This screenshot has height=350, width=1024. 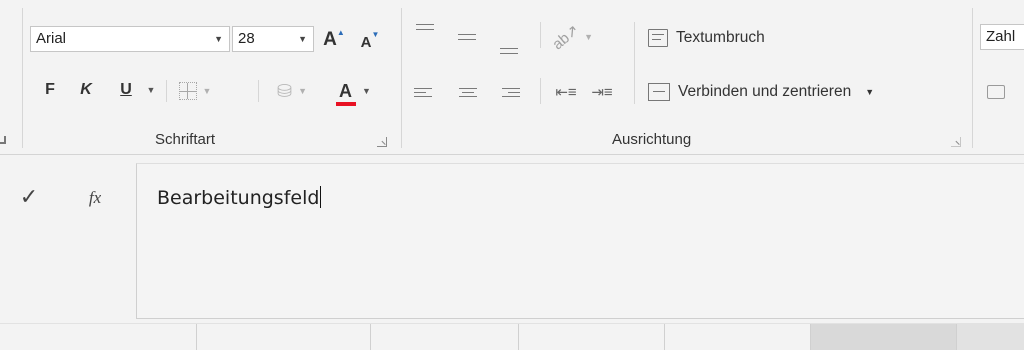 What do you see at coordinates (330, 39) in the screenshot?
I see `grow-font-icon: A` at bounding box center [330, 39].